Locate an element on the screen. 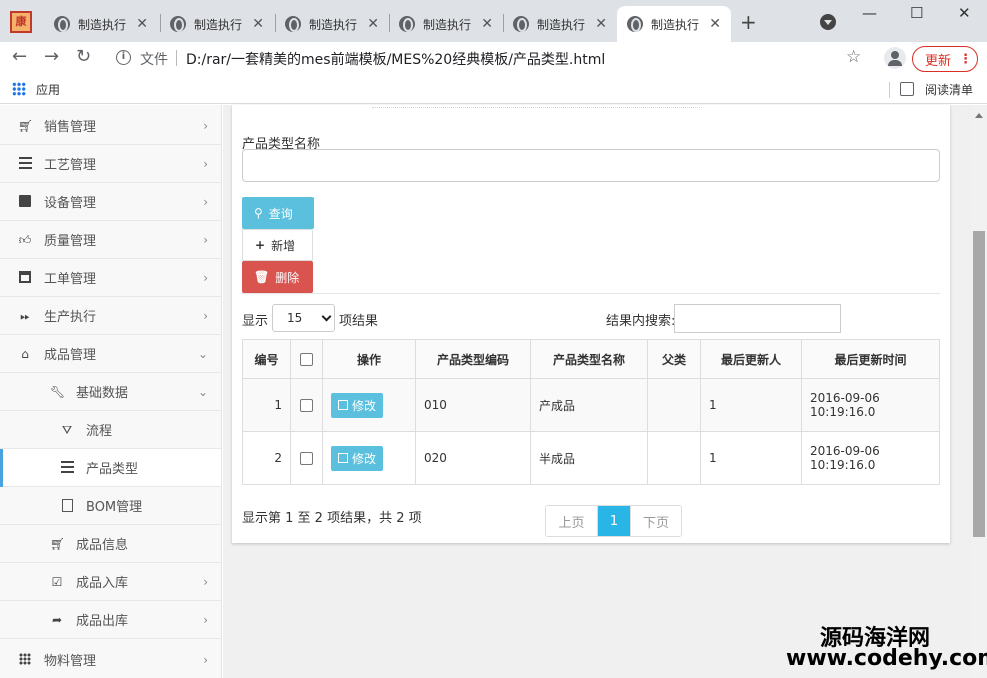  edit-button-label: 修改 is located at coordinates (364, 458).